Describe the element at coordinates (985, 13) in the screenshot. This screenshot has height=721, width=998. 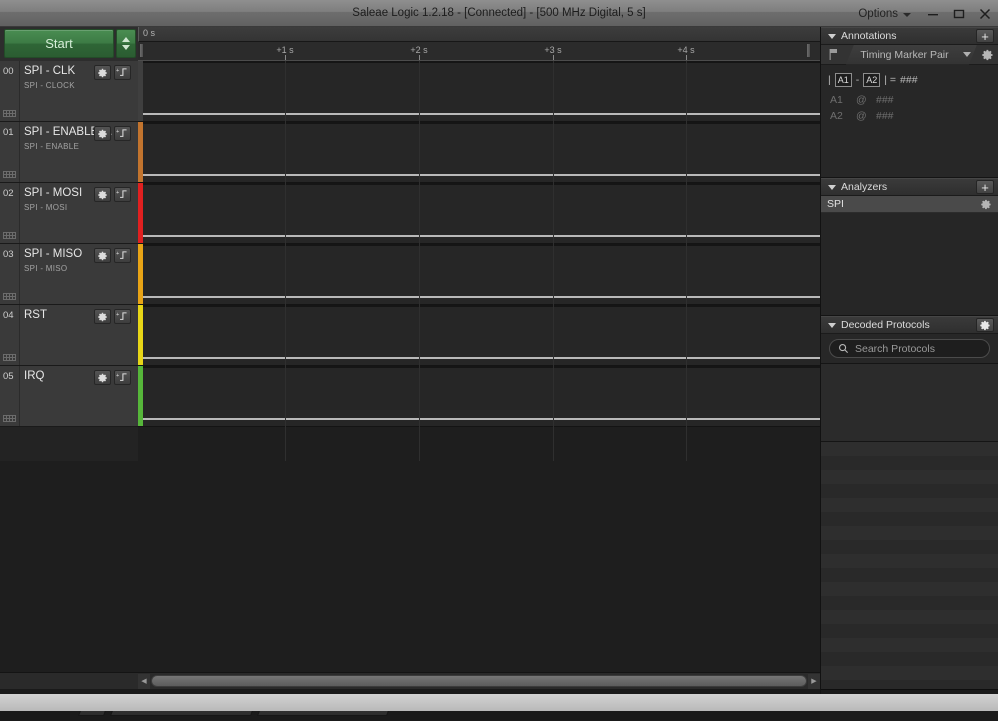
I see `close-button` at that location.